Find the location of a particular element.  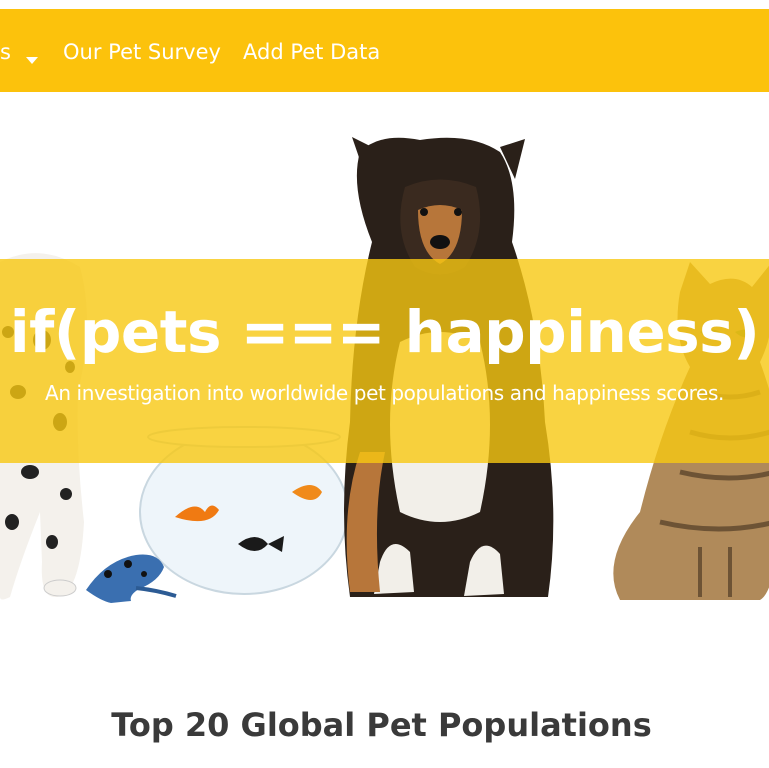

nav-item-our-pet-survey: Our Pet Survey is located at coordinates (142, 52).